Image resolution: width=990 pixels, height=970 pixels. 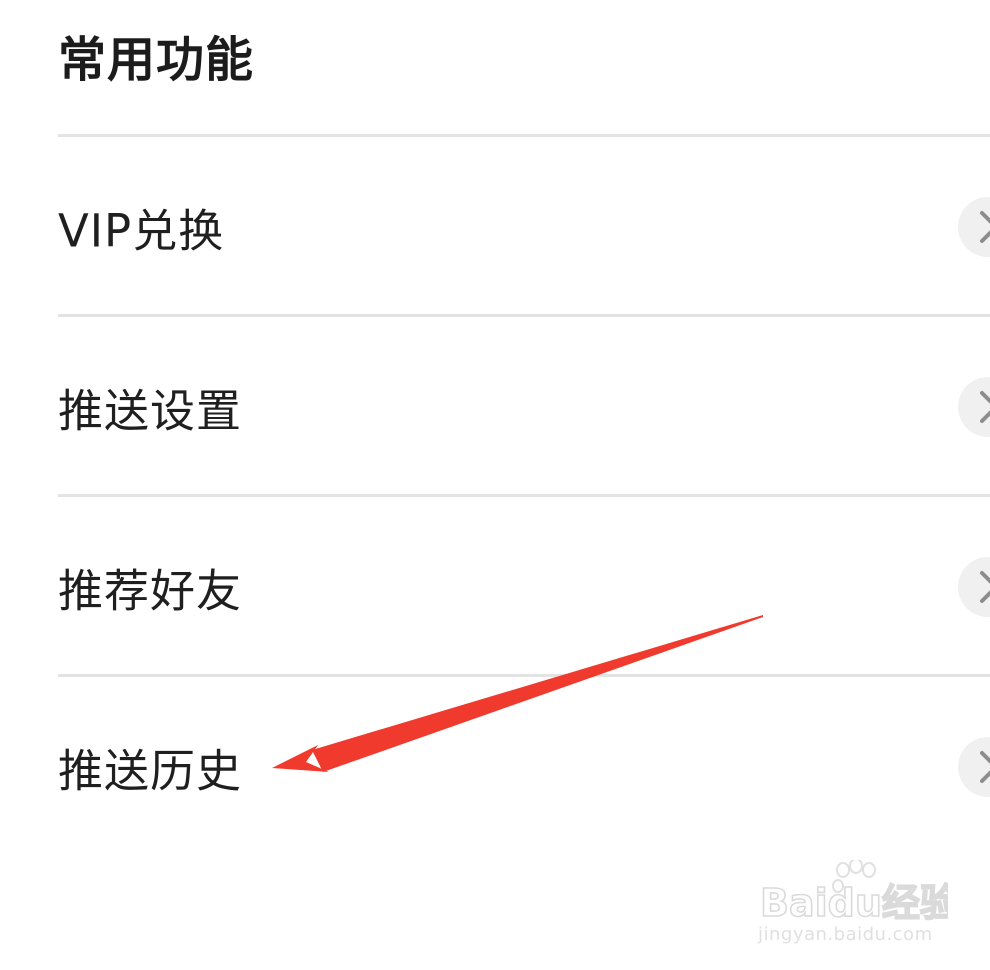 I want to click on watermark-url: jingyan.baidu.com, so click(x=845, y=934).